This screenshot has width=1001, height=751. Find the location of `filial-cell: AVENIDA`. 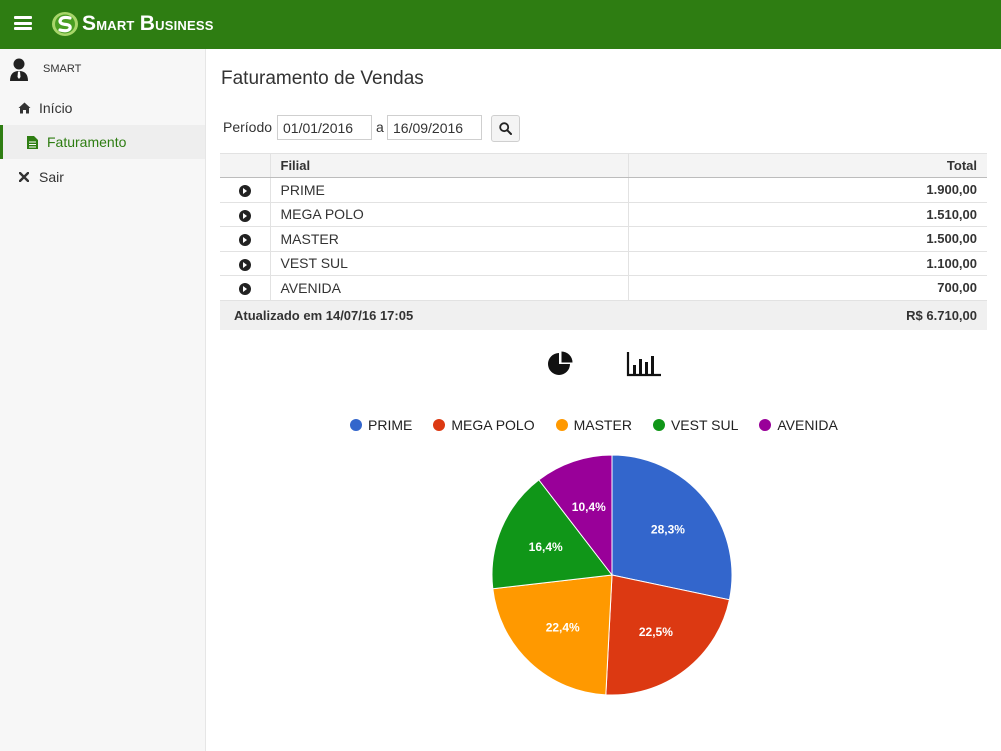

filial-cell: AVENIDA is located at coordinates (449, 288).